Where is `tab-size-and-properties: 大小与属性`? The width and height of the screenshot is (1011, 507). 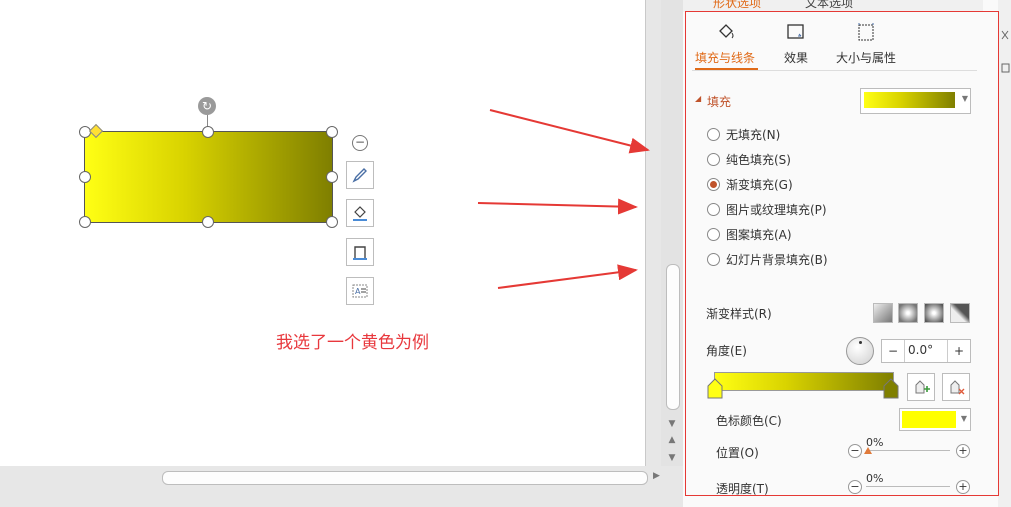 tab-size-and-properties: 大小与属性 is located at coordinates (866, 44).